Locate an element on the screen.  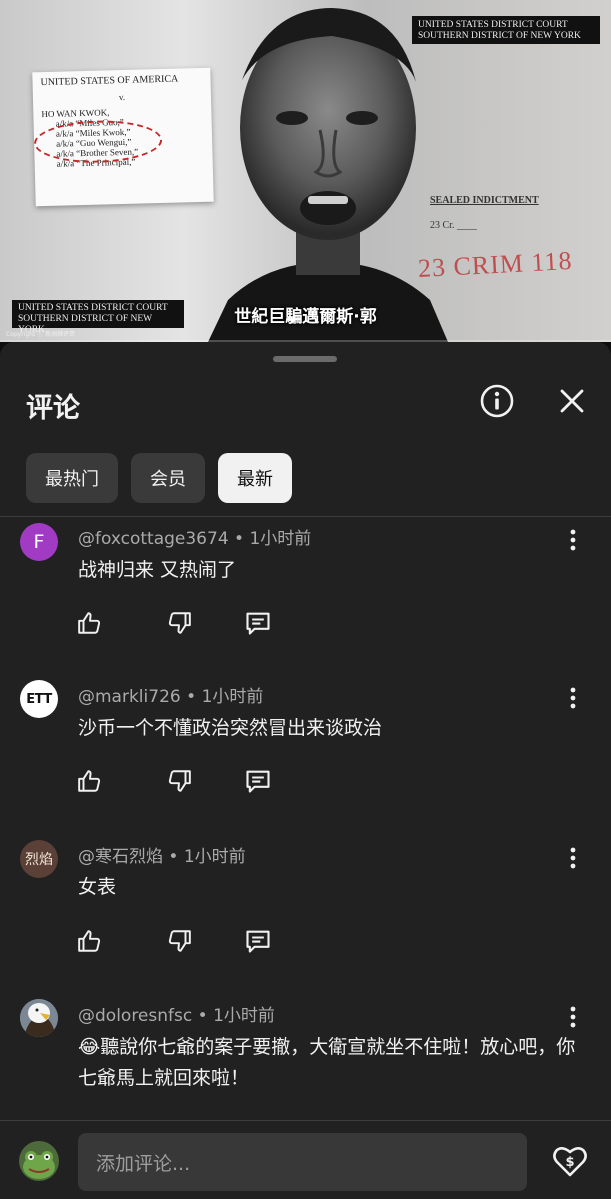
tab-members: 会员 is located at coordinates (168, 478).